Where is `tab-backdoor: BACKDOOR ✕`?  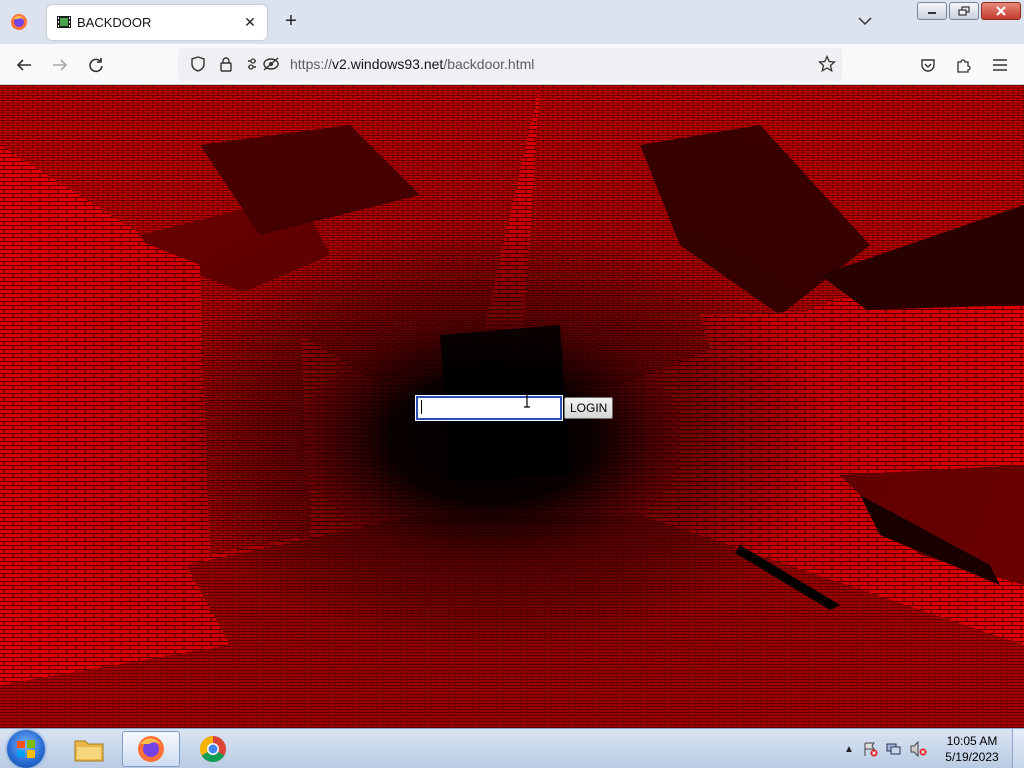 tab-backdoor: BACKDOOR ✕ is located at coordinates (157, 22).